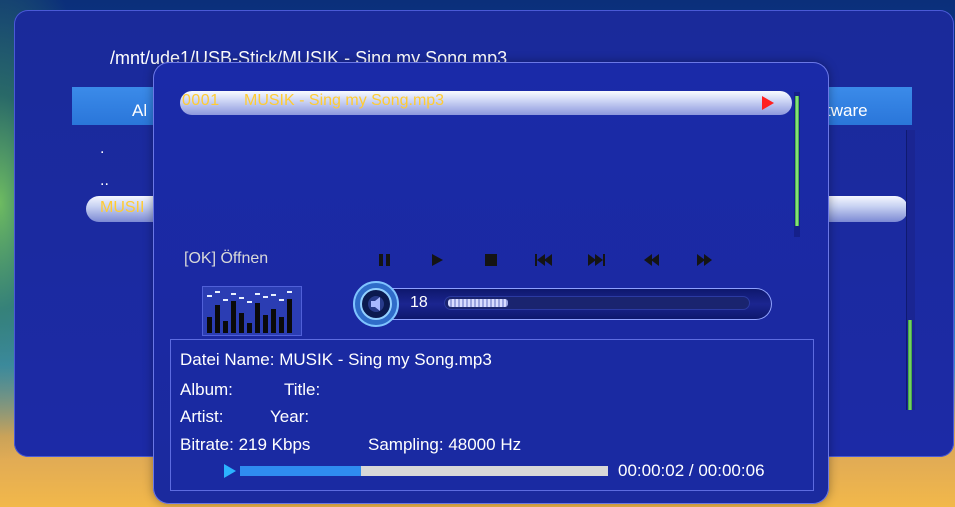  Describe the element at coordinates (847, 110) in the screenshot. I see `file-browser-header-right: tware` at that location.